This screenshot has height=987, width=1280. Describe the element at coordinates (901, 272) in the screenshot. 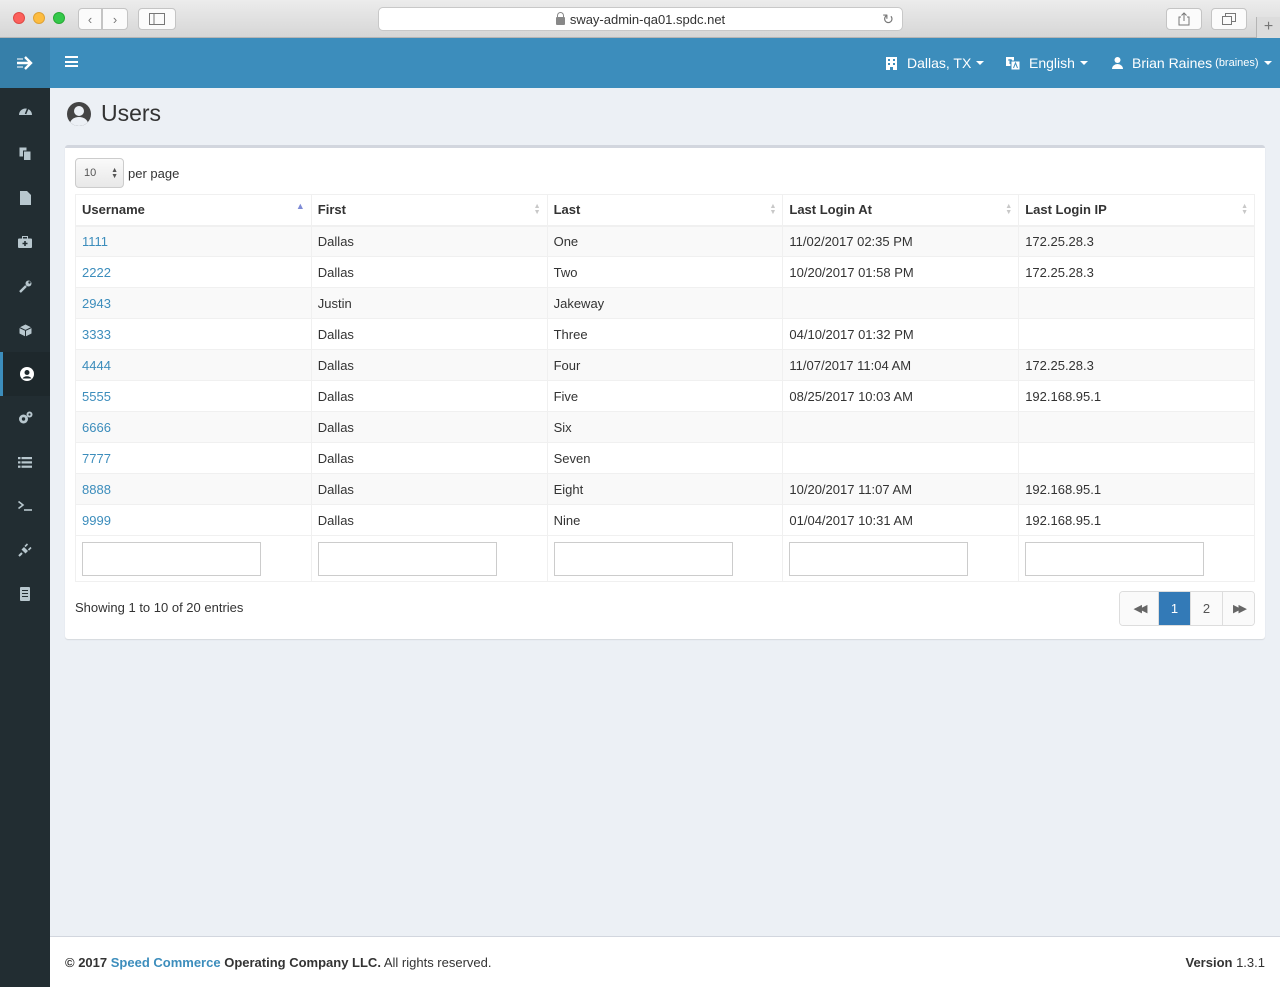

I see `cell-last-login-at: 10/20/2017 01:58 PM` at that location.